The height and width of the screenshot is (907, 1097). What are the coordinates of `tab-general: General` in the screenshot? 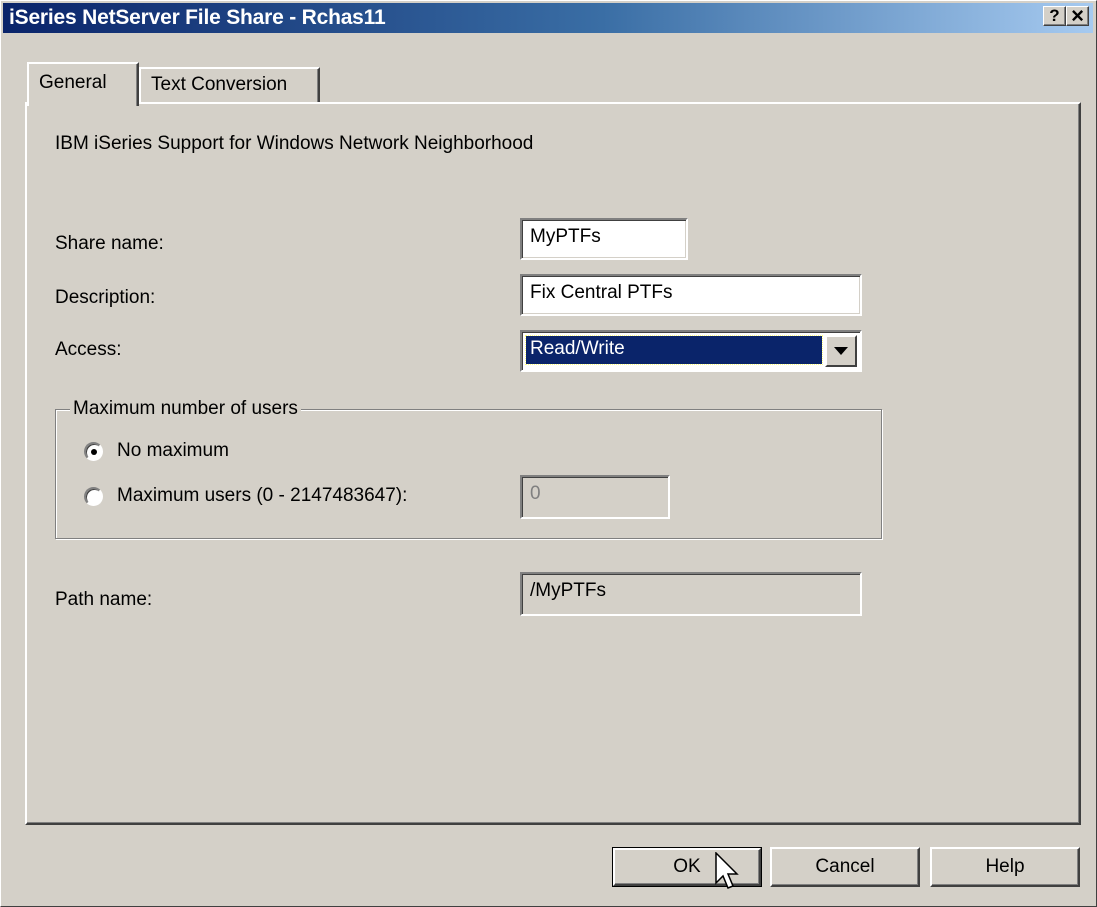 It's located at (83, 84).